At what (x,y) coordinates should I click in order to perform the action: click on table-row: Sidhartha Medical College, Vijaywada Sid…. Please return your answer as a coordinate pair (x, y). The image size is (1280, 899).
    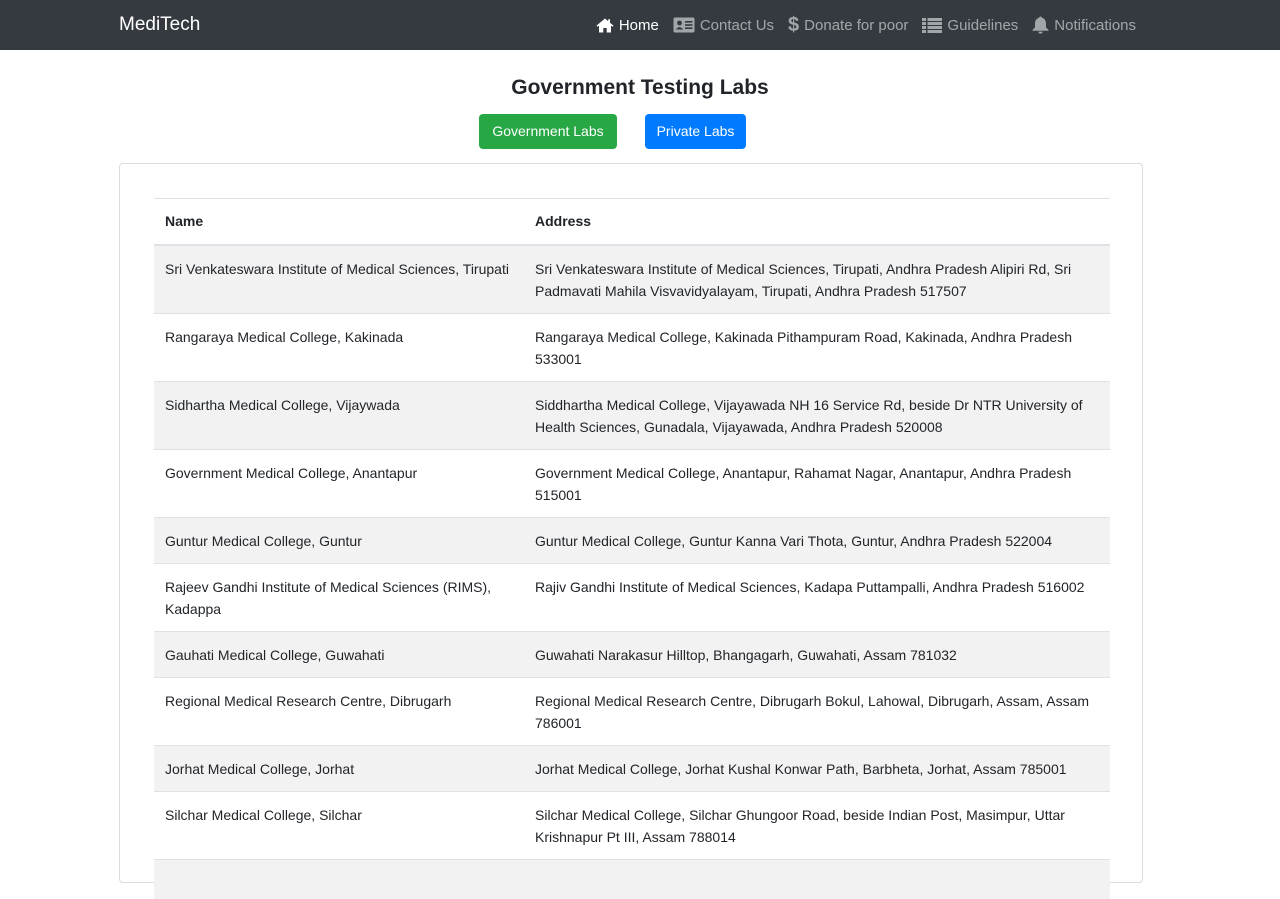
    Looking at the image, I should click on (632, 414).